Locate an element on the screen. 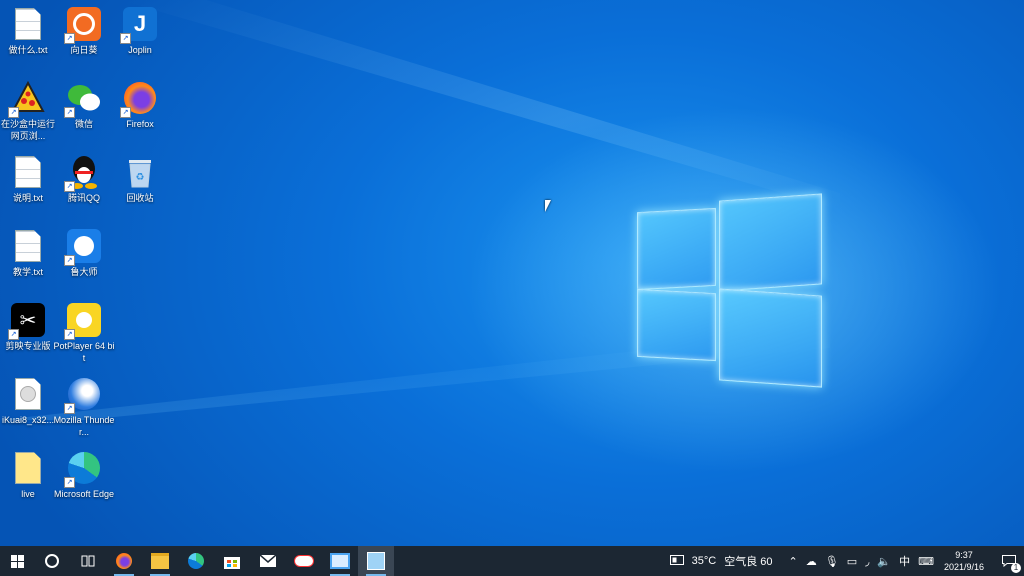 This screenshot has height=576, width=1024. desktop-icon-readme-txt: 说明.txt is located at coordinates (30, 184).